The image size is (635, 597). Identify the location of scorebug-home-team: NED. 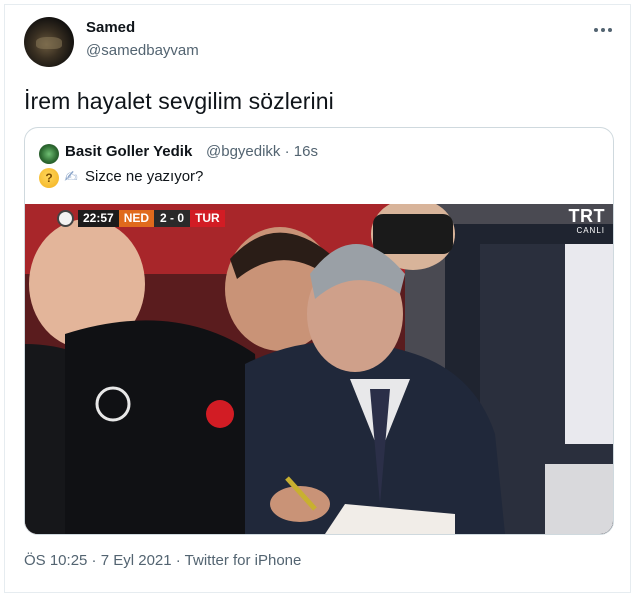
(136, 218).